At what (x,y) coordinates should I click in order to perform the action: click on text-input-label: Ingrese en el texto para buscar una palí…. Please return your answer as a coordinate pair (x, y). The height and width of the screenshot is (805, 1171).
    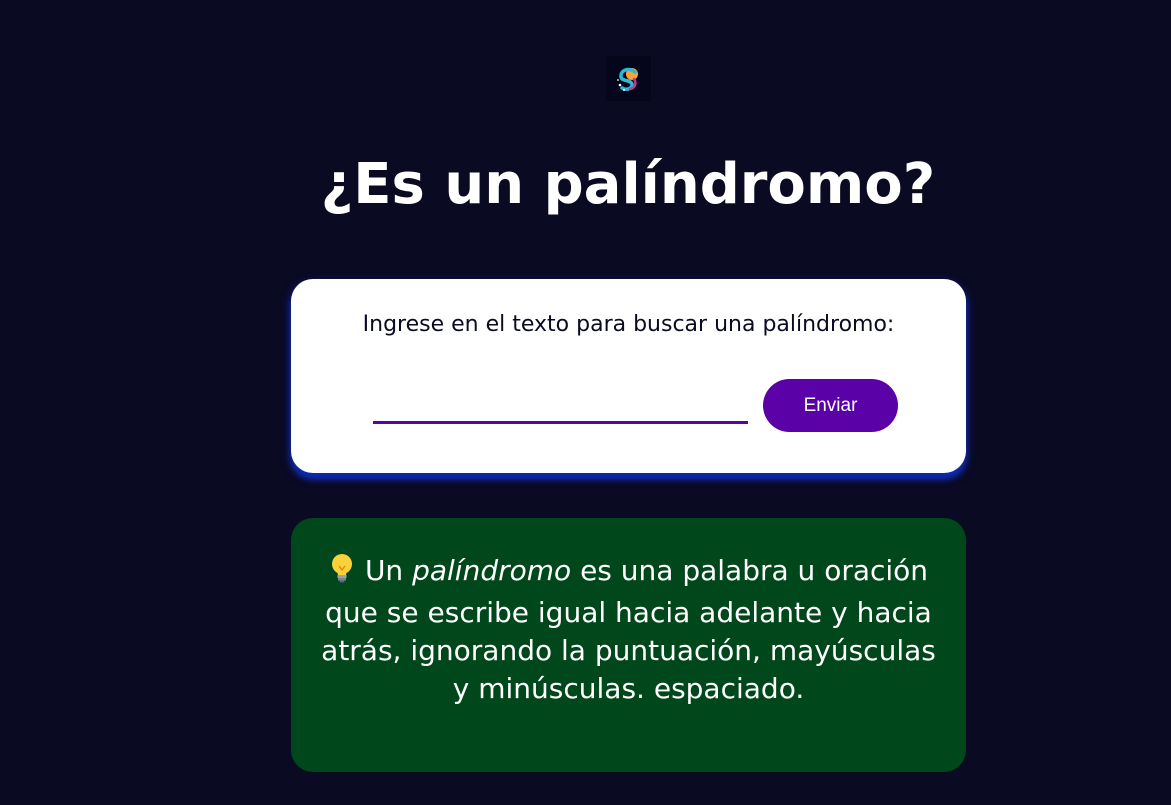
    Looking at the image, I should click on (628, 324).